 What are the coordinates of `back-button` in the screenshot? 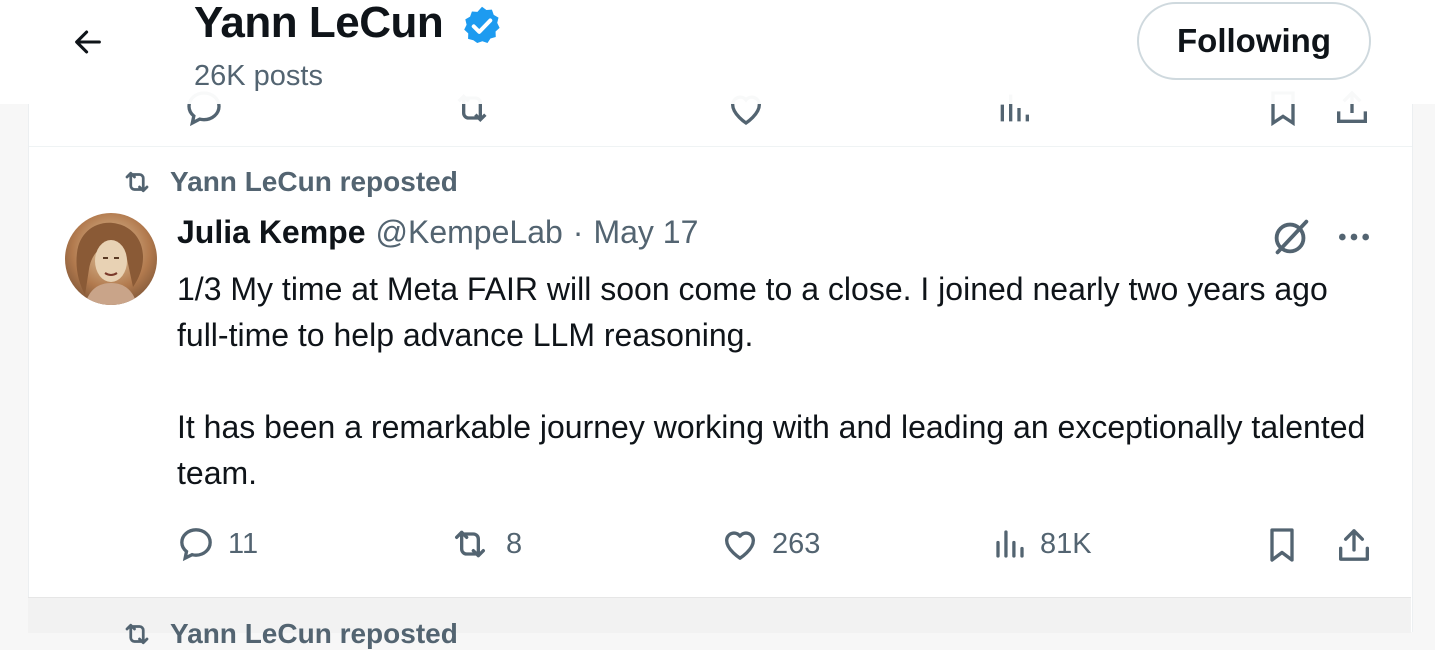 It's located at (88, 42).